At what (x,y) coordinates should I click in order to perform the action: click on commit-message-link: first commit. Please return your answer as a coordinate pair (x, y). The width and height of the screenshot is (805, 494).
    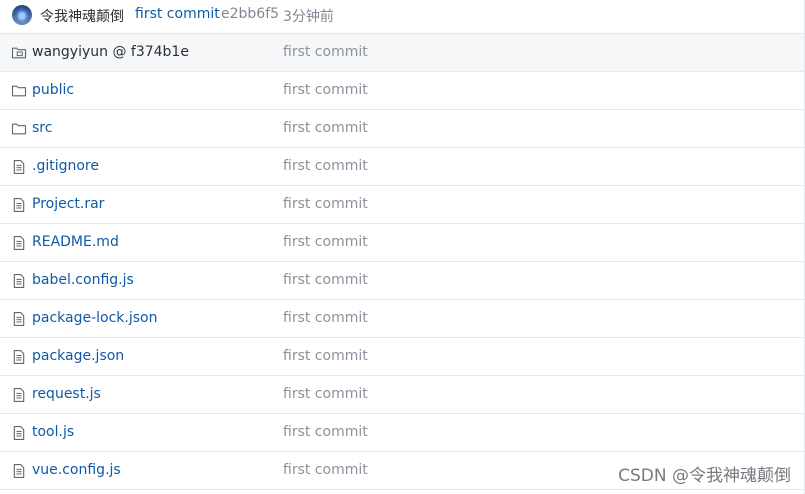
    Looking at the image, I should click on (177, 14).